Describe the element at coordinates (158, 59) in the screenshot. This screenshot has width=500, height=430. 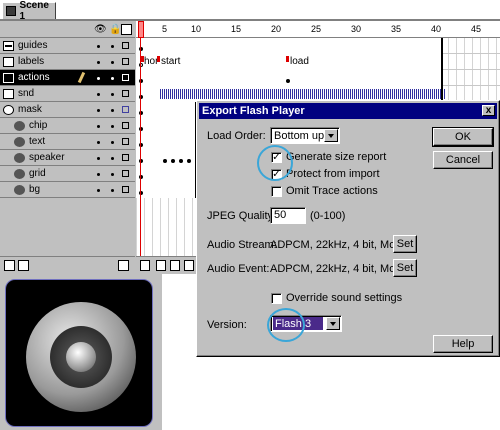
I see `label-flag-icon` at that location.